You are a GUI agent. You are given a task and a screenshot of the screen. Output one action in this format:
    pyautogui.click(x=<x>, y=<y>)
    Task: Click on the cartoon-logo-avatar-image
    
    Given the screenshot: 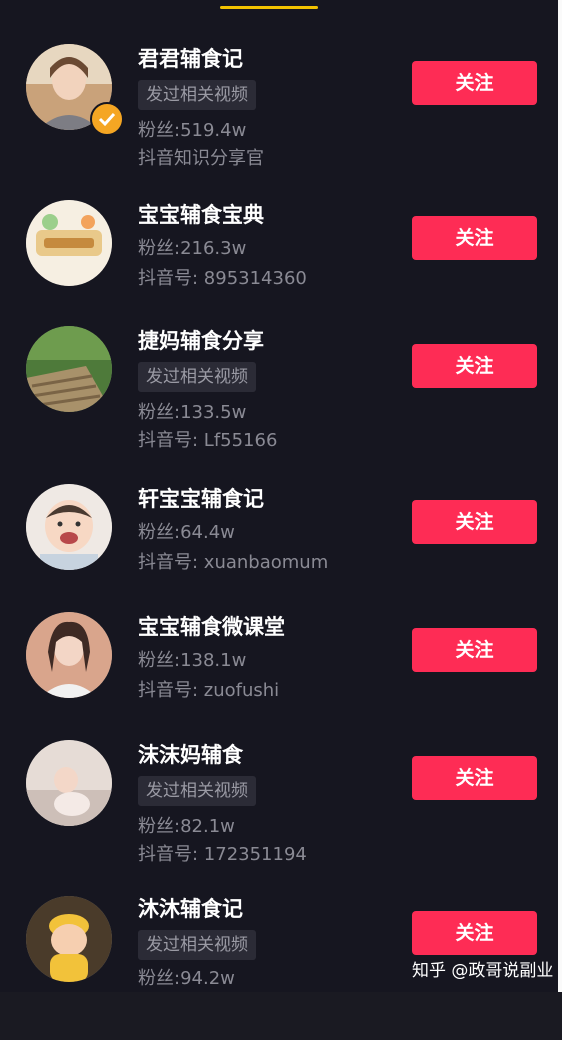 What is the action you would take?
    pyautogui.click(x=69, y=243)
    